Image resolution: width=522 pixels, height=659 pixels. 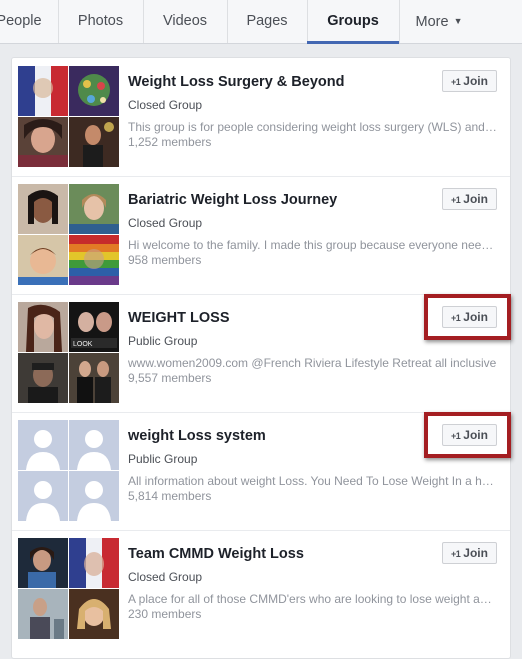 I want to click on svg-text: LOOK, so click(x=83, y=344).